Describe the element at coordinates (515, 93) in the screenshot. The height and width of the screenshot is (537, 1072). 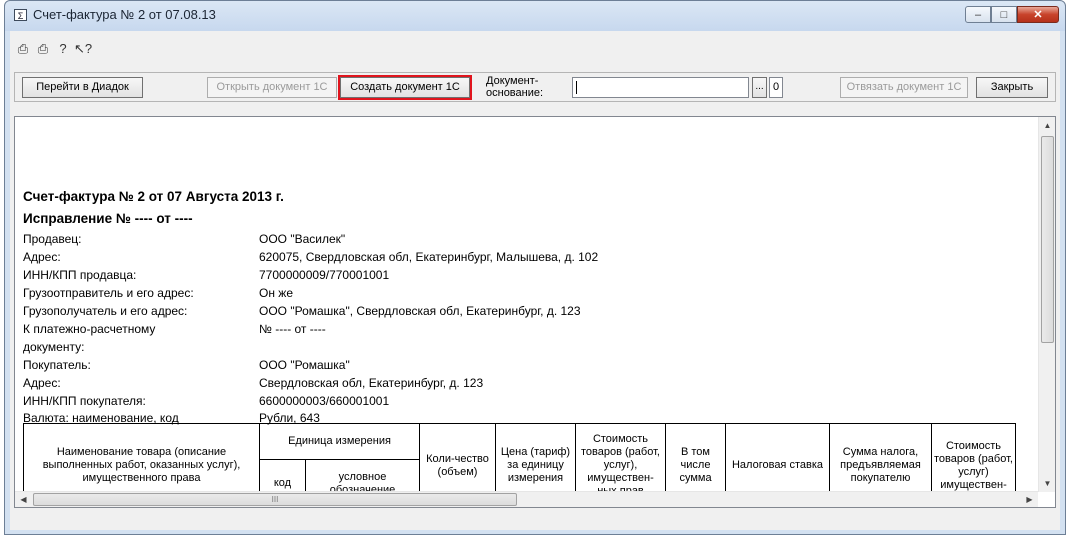
I see `document-basis-label-line2: основание:` at that location.